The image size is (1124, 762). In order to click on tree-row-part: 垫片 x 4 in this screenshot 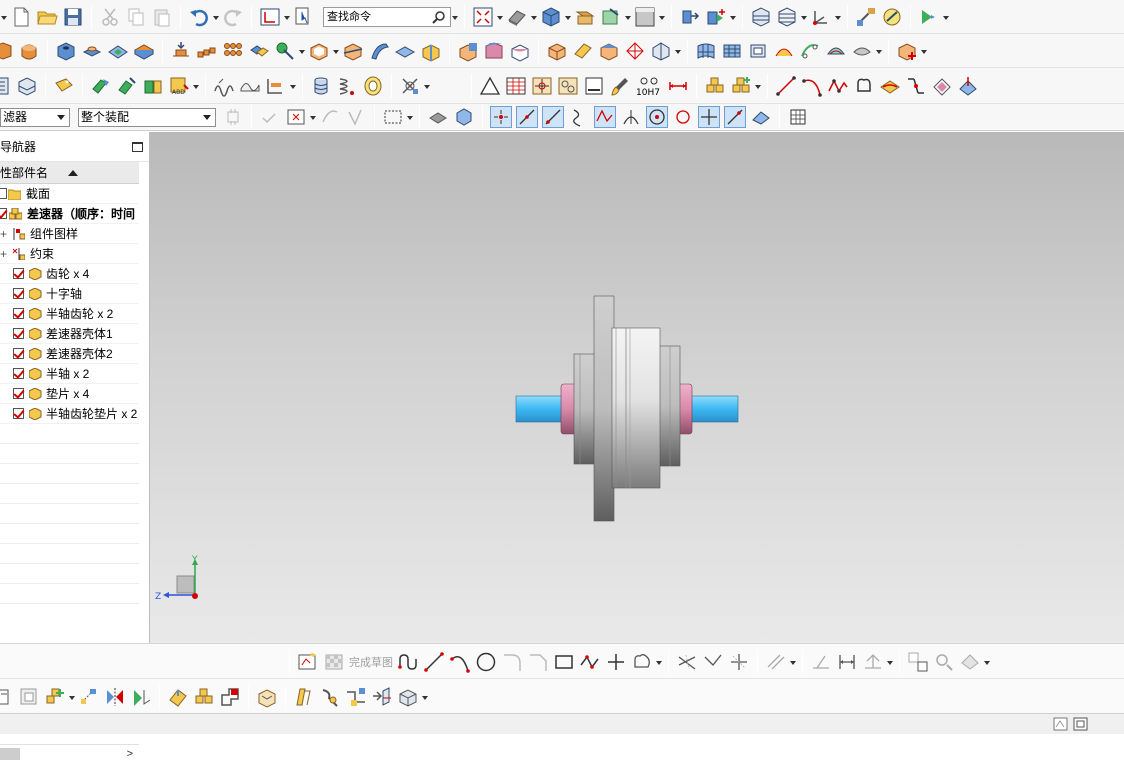, I will do `click(69, 394)`.